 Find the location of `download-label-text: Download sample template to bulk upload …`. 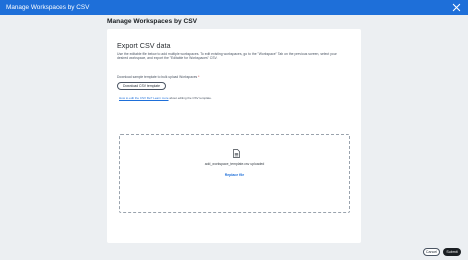

download-label-text: Download sample template to bulk upload … is located at coordinates (157, 77).